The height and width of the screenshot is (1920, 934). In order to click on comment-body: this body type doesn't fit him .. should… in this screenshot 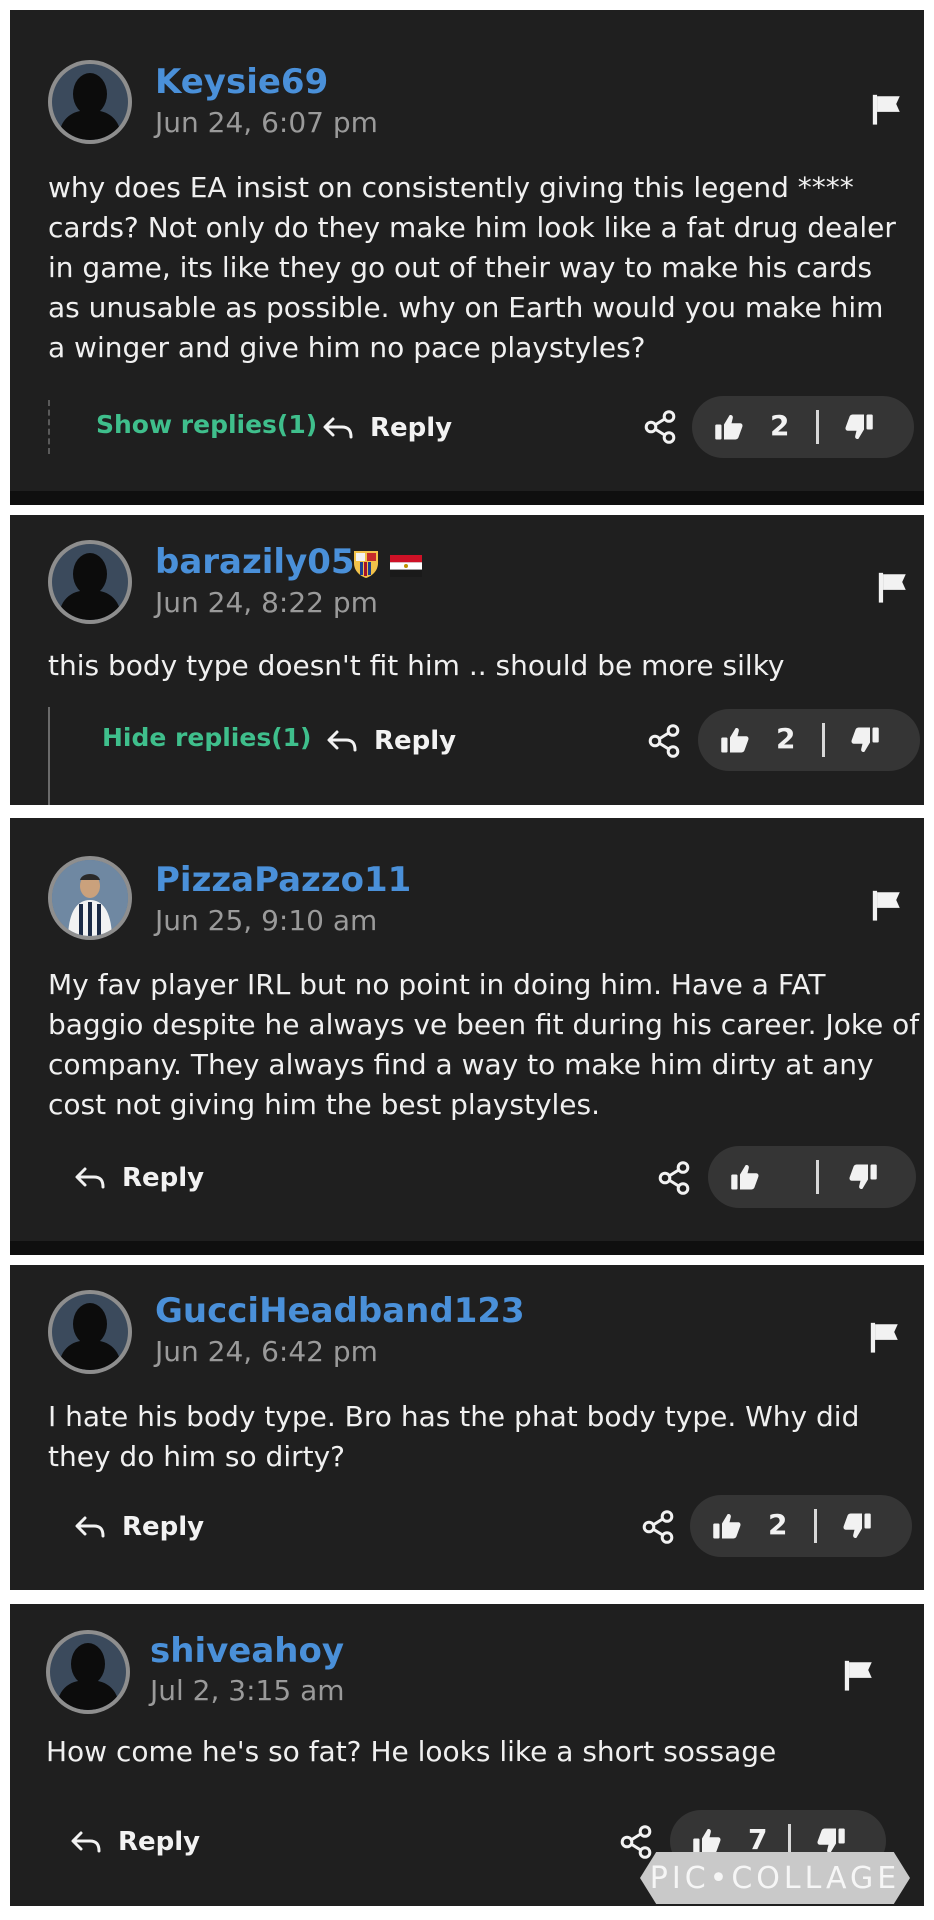, I will do `click(416, 665)`.